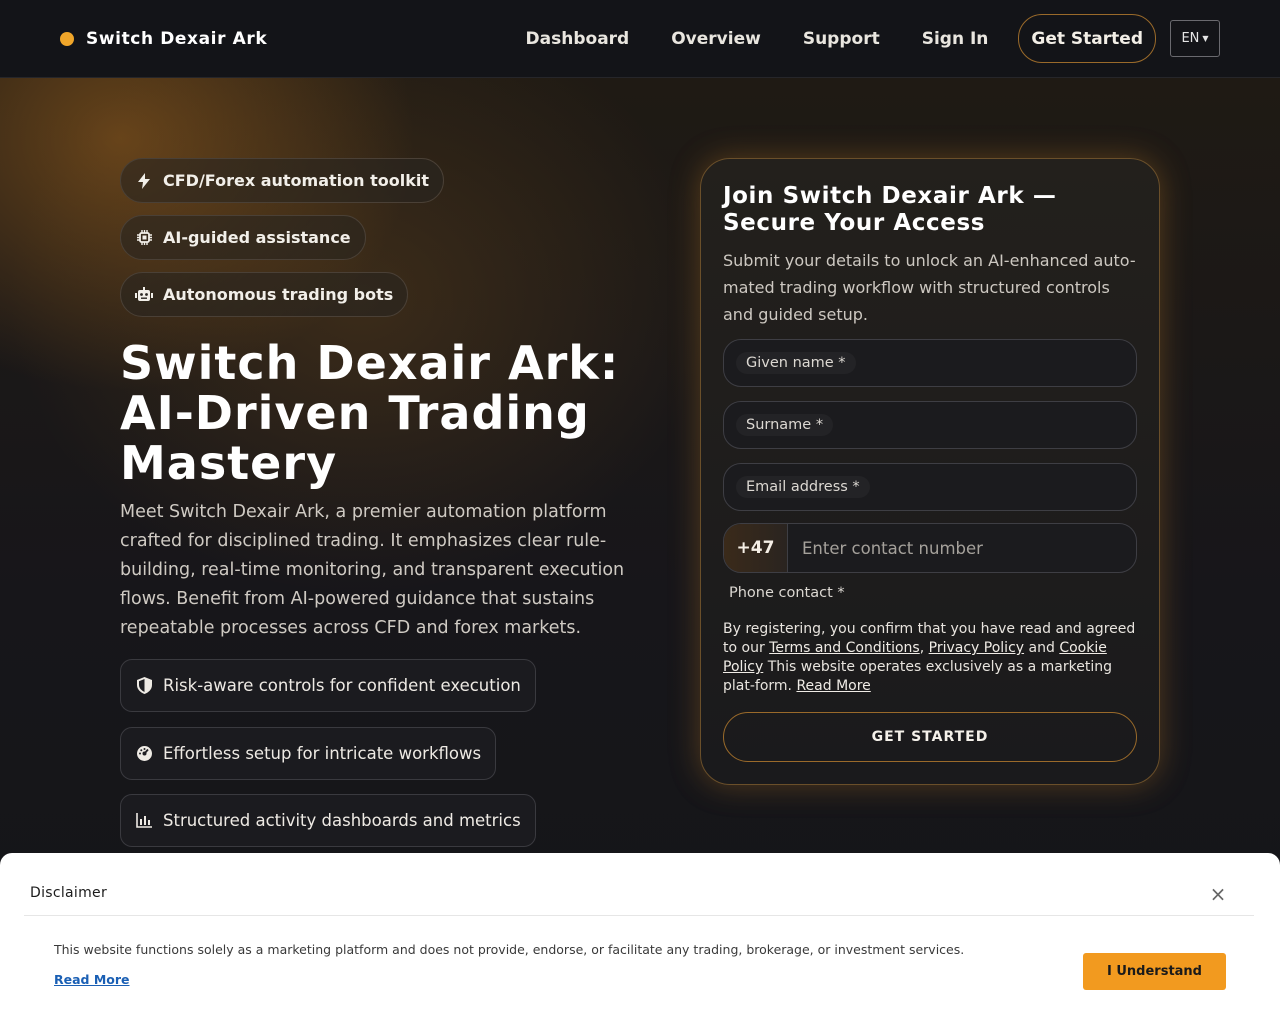  What do you see at coordinates (833, 686) in the screenshot?
I see `read-more-link: Read More` at bounding box center [833, 686].